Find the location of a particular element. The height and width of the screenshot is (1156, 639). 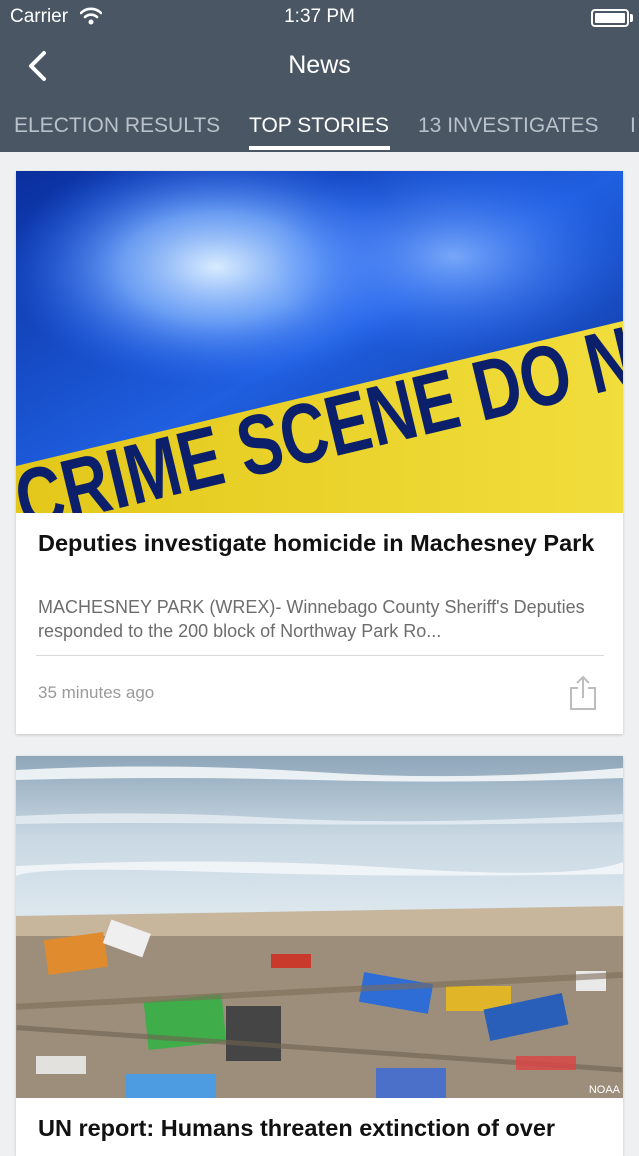

active-tab-indicator is located at coordinates (319, 148).